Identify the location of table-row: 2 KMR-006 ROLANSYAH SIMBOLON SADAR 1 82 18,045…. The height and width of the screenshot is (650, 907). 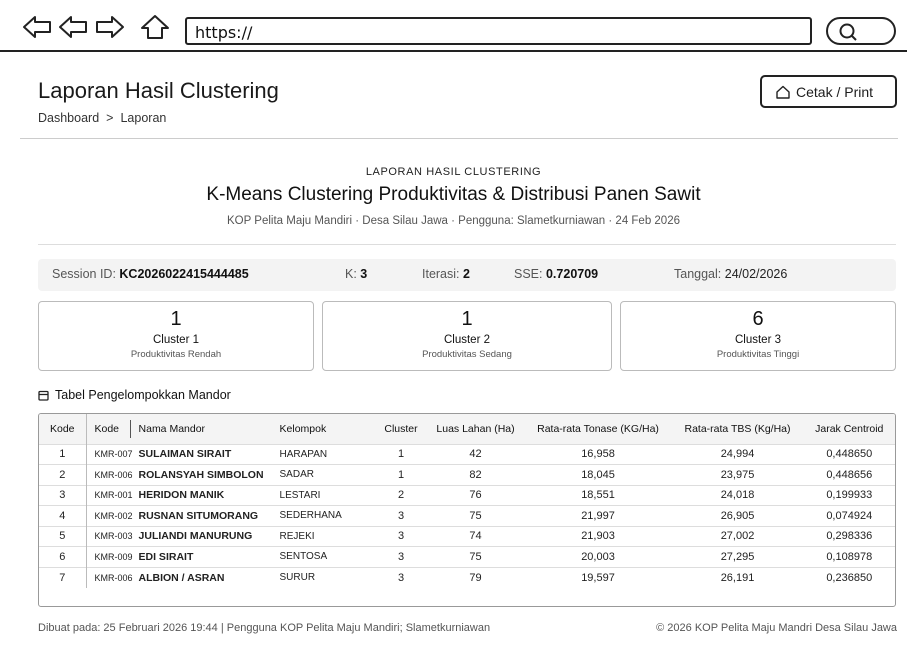
(467, 474).